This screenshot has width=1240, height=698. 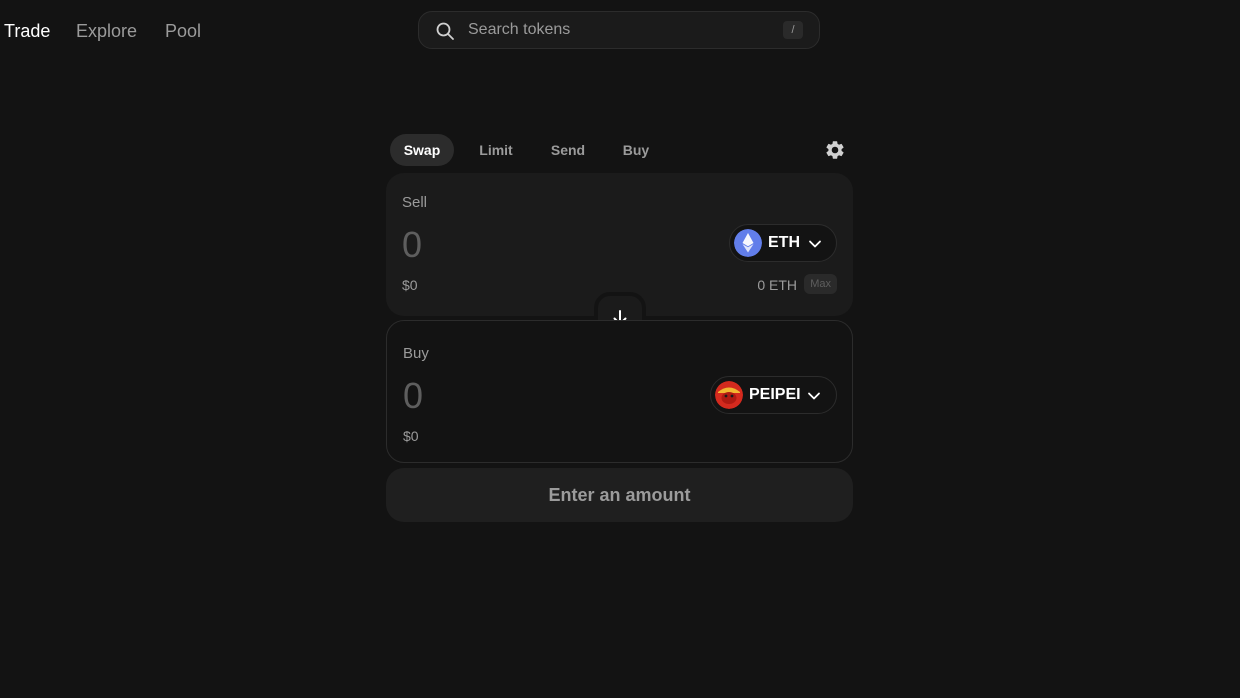 I want to click on tab-limit: Limit, so click(x=496, y=150).